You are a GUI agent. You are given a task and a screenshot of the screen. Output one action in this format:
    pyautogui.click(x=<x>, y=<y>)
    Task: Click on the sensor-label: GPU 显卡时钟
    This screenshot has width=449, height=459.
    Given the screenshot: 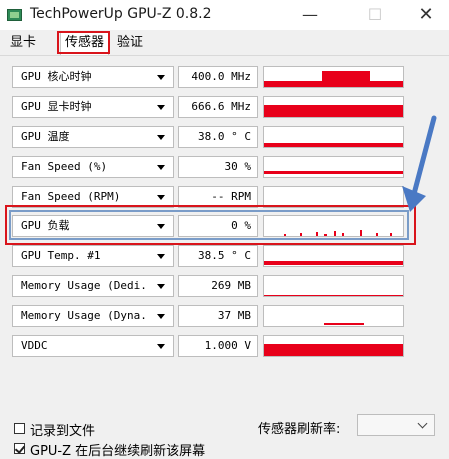 What is the action you would take?
    pyautogui.click(x=56, y=106)
    